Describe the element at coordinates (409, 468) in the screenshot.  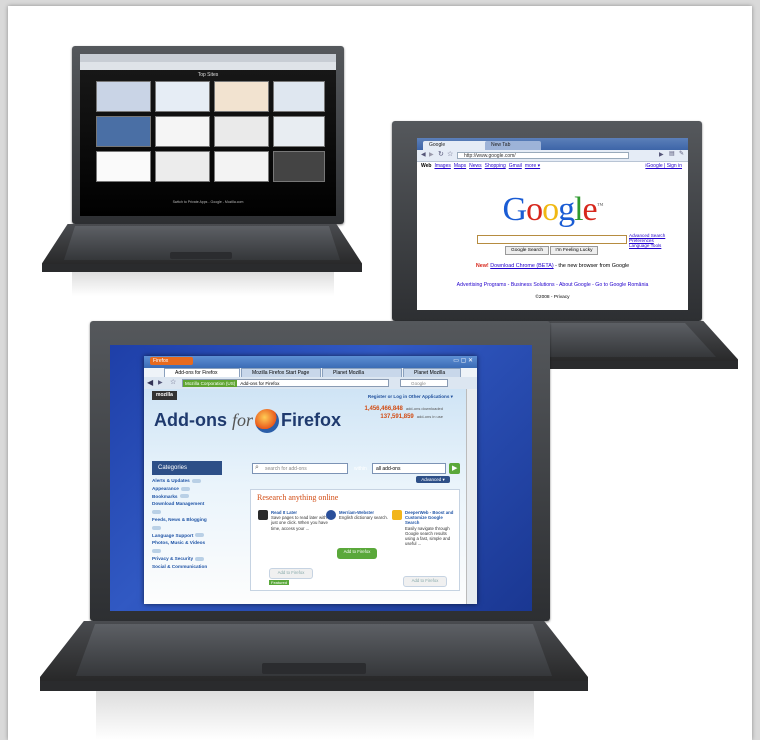
I see `within-select: all add-ons` at that location.